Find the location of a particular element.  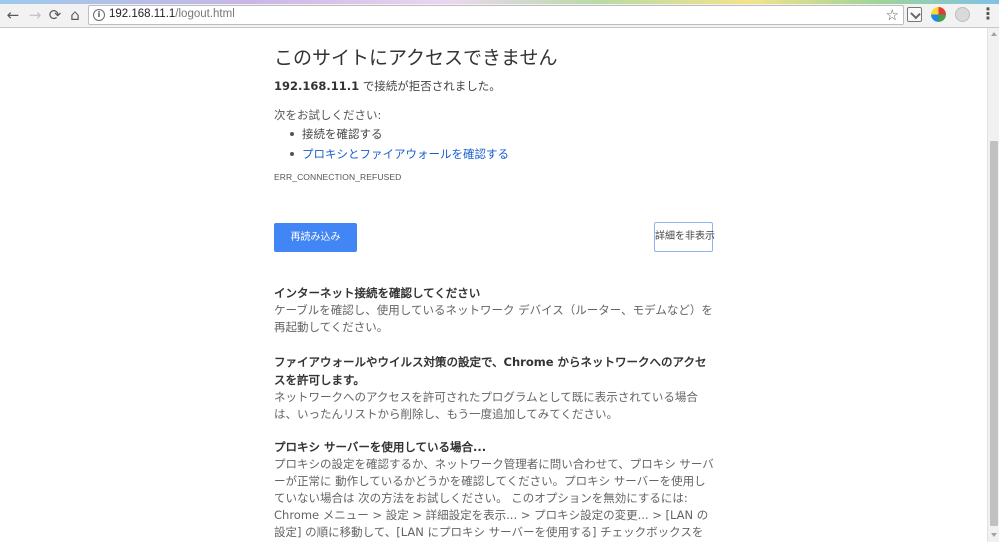

color-extension-icon is located at coordinates (938, 14).